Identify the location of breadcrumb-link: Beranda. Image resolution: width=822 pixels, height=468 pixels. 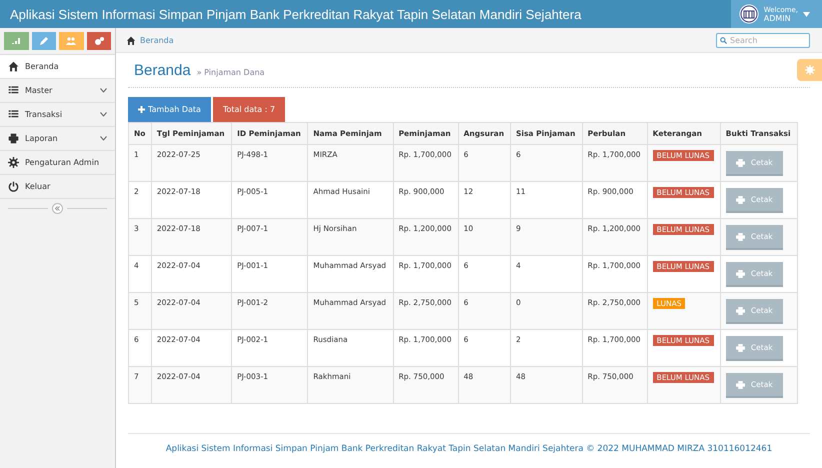
(157, 40).